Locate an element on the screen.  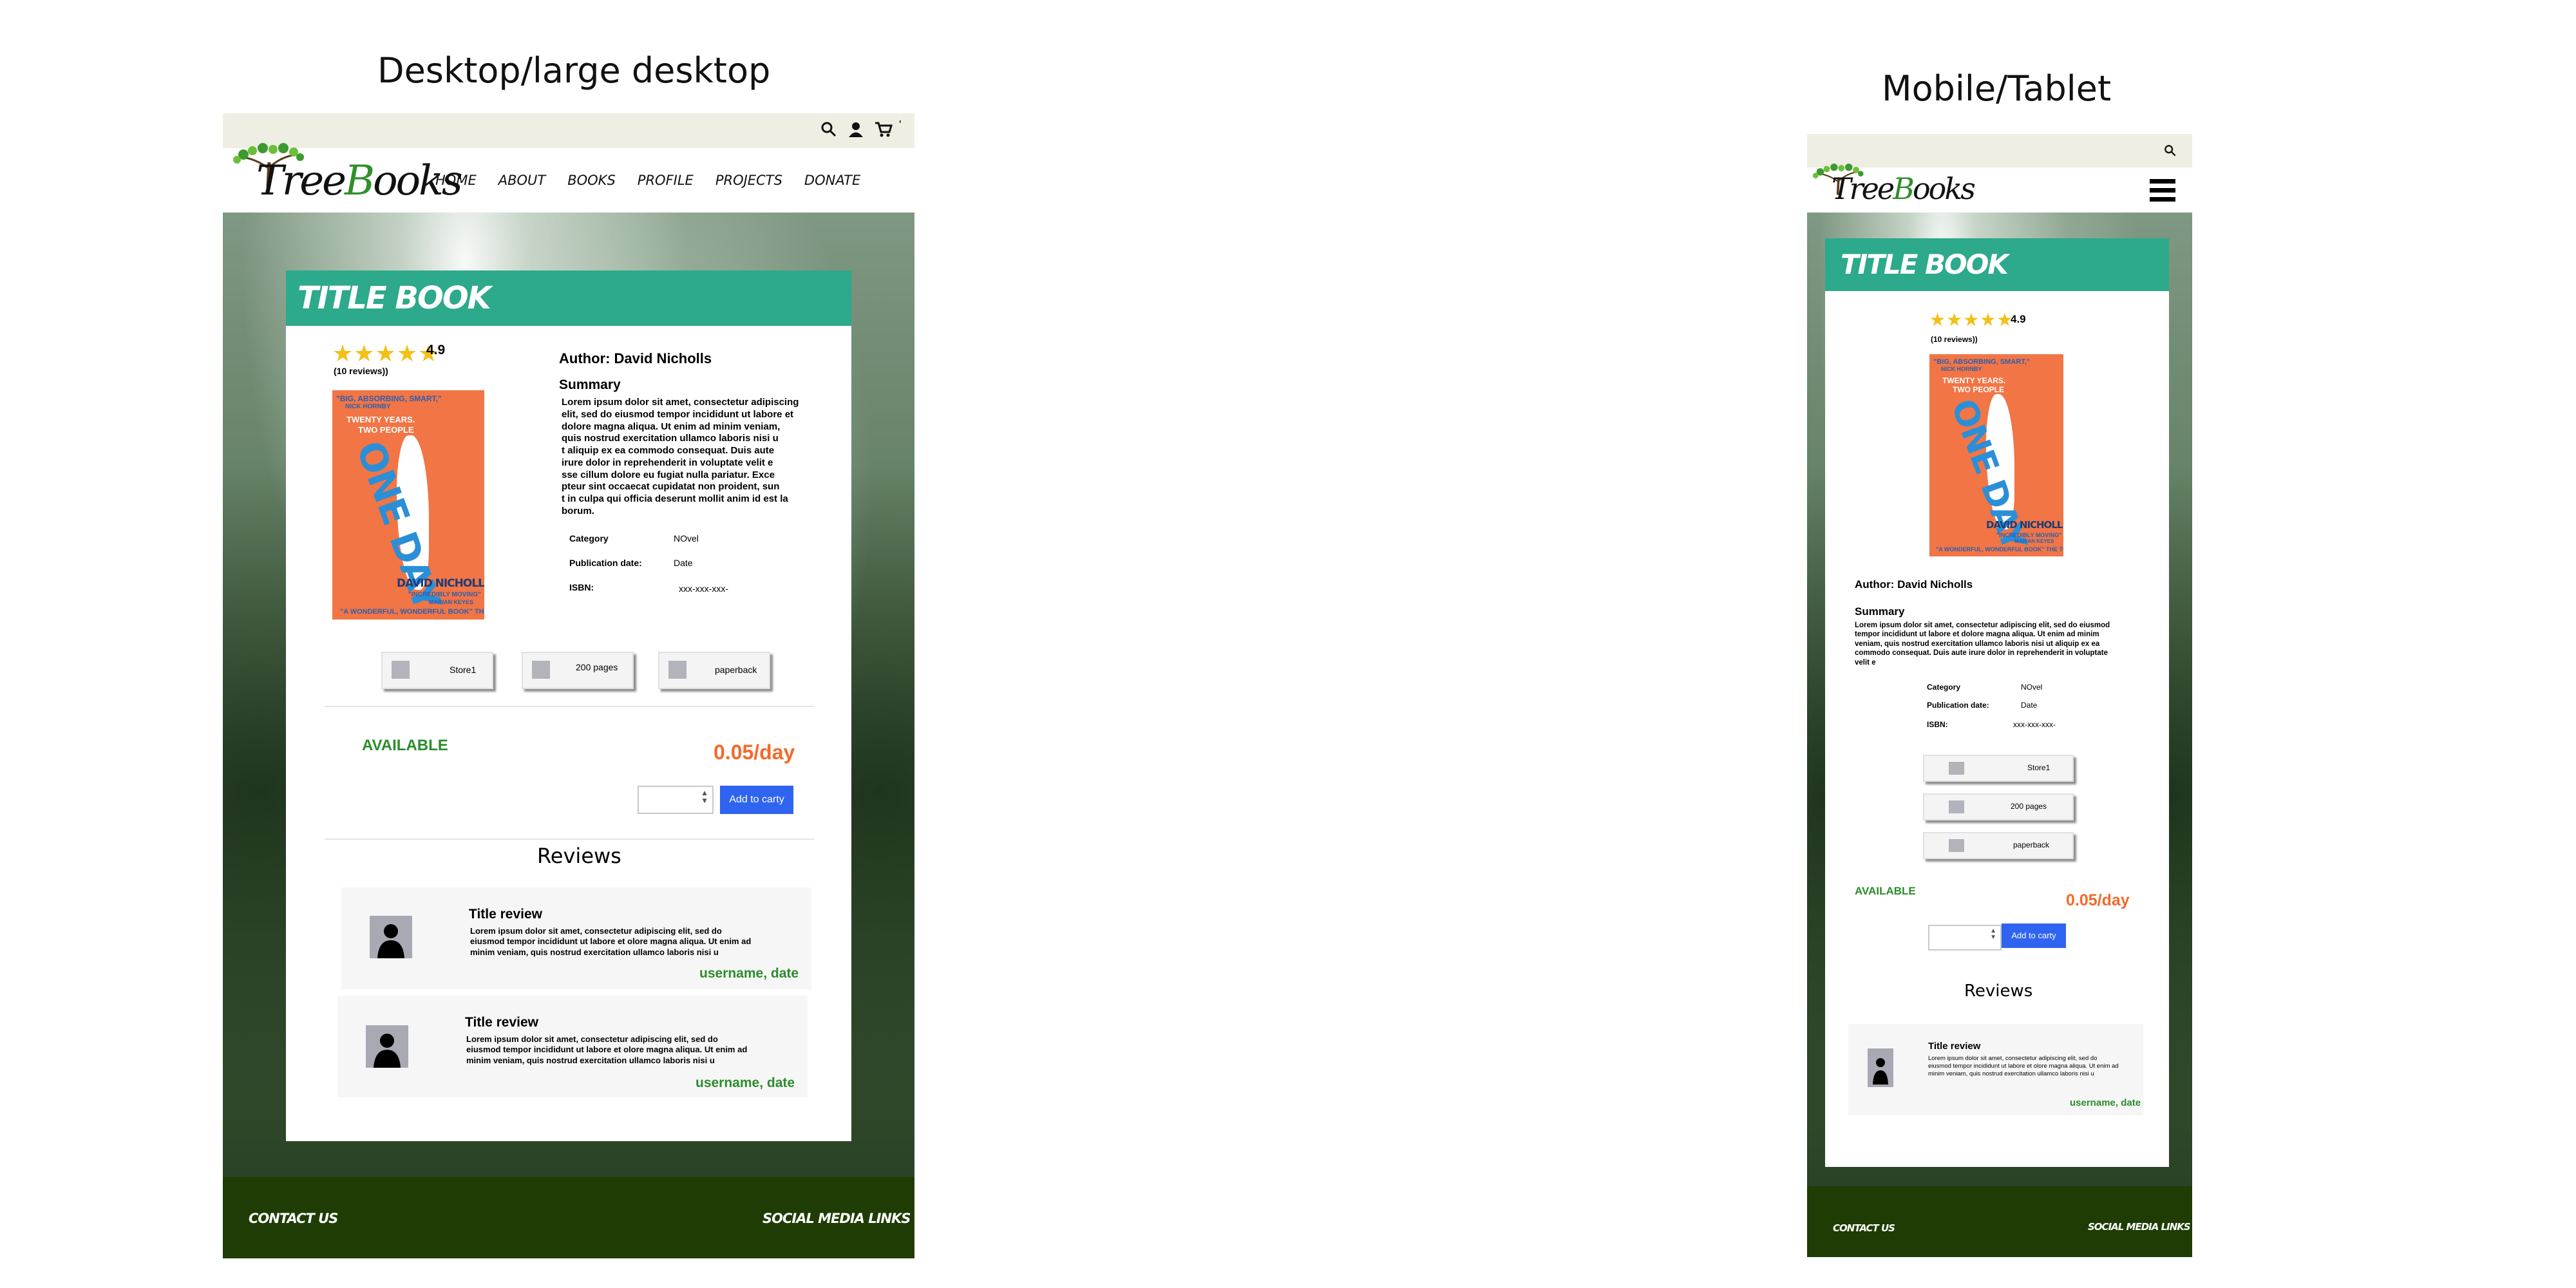
nav-profile: PROFILE is located at coordinates (666, 181).